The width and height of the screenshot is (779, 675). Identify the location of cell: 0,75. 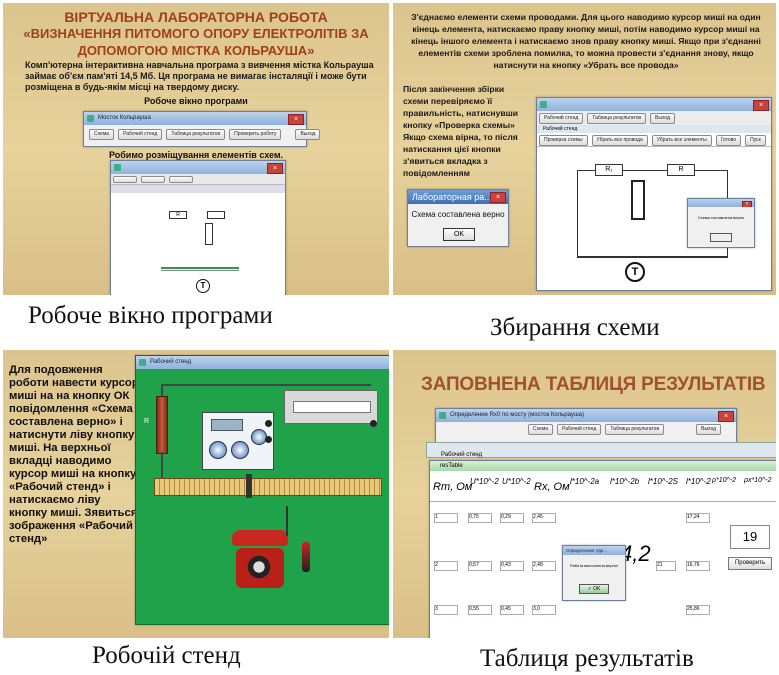
(480, 518).